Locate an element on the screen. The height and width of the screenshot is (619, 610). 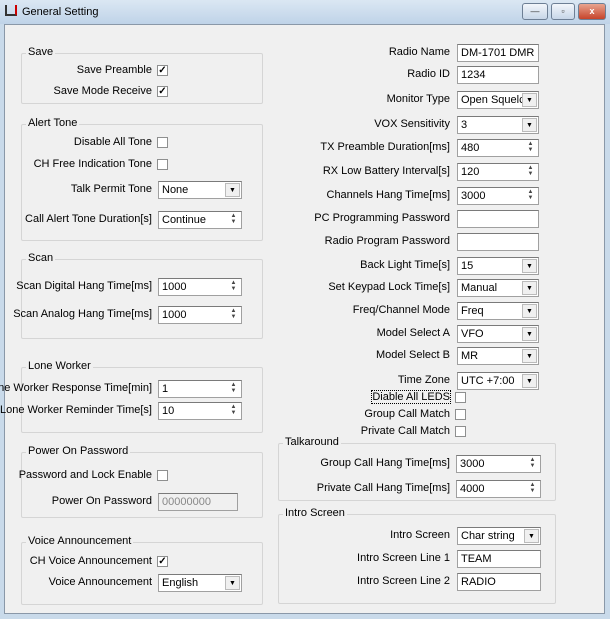
radio-id-input: 1234 is located at coordinates (498, 75).